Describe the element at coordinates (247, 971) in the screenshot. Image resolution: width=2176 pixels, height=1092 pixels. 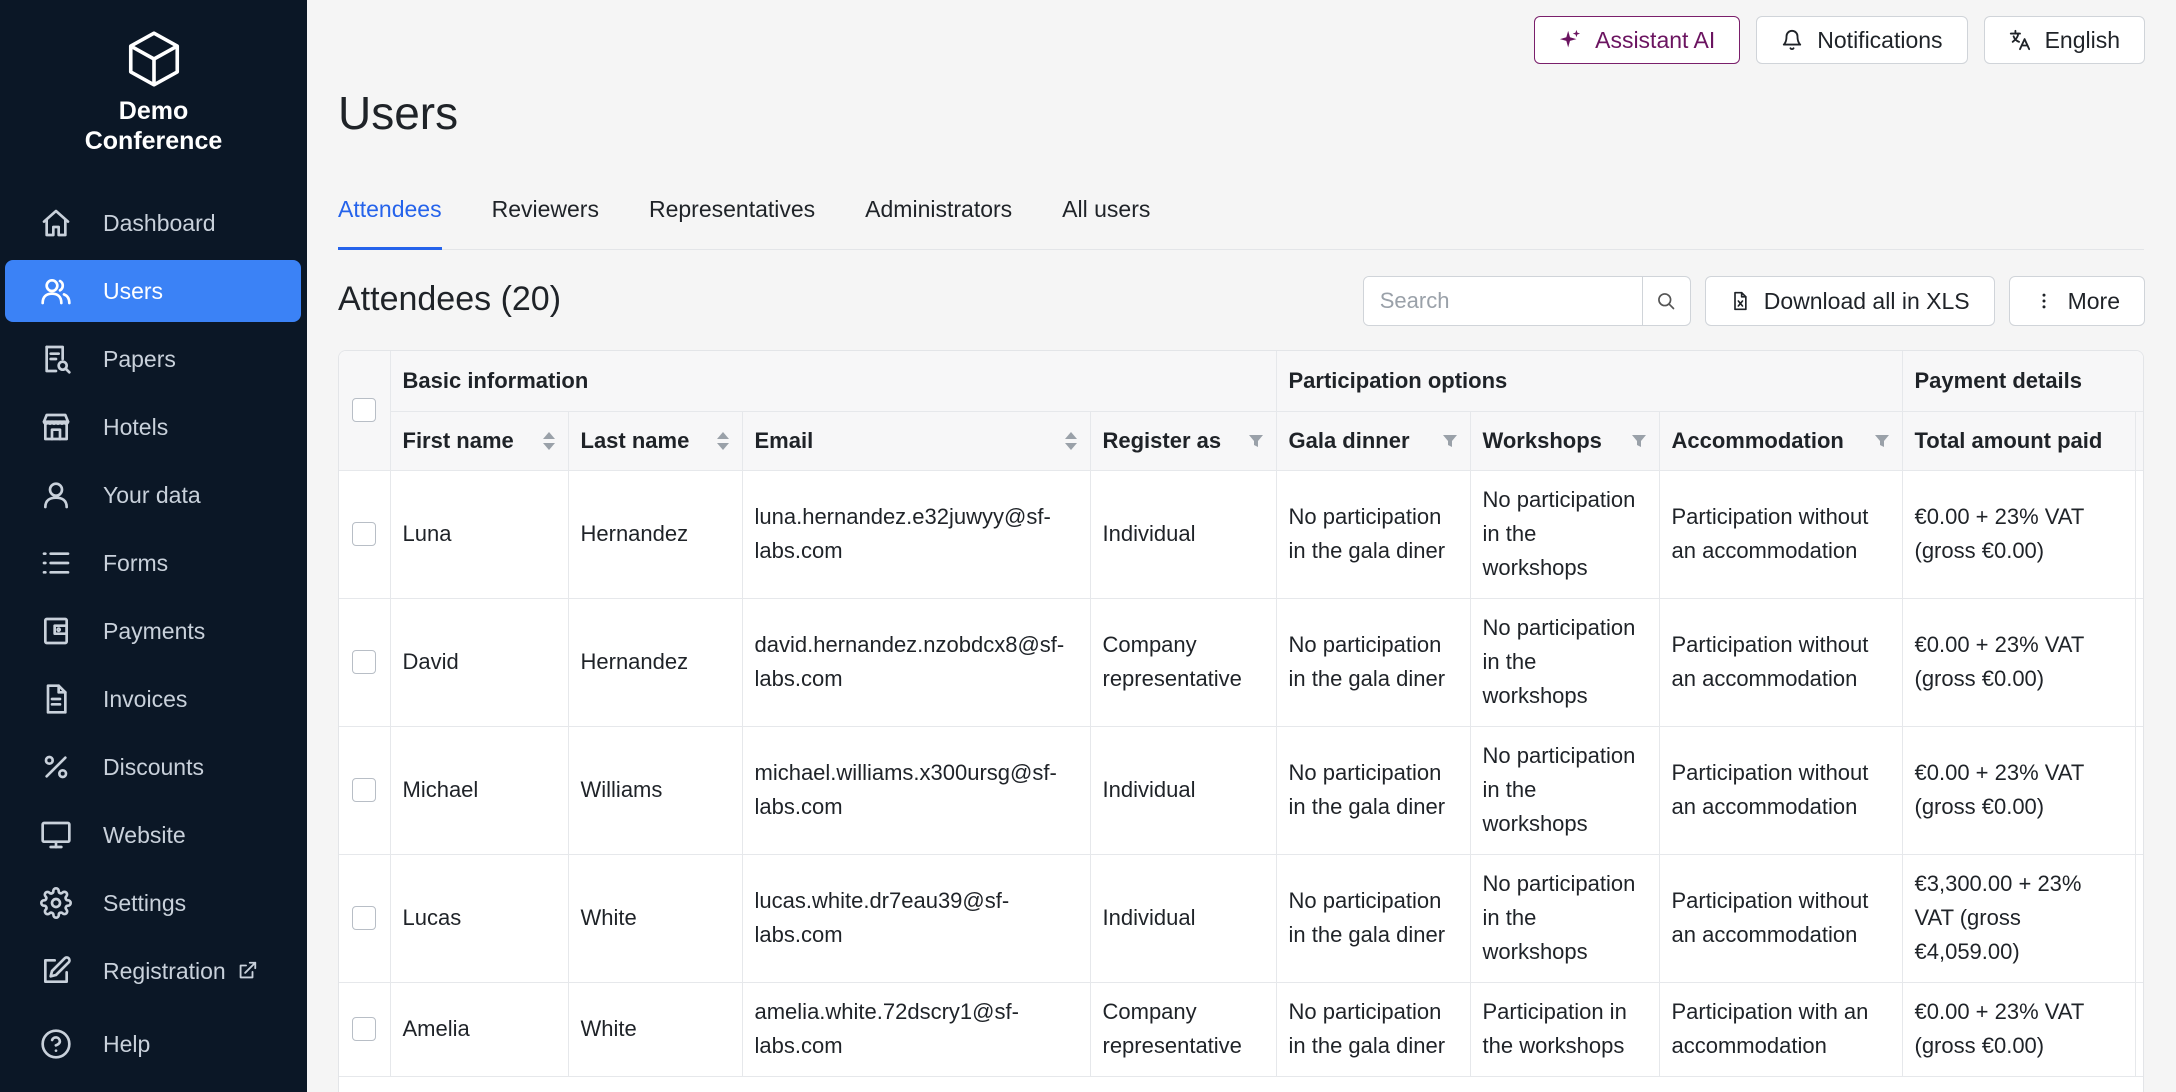
I see `external-link-icon` at that location.